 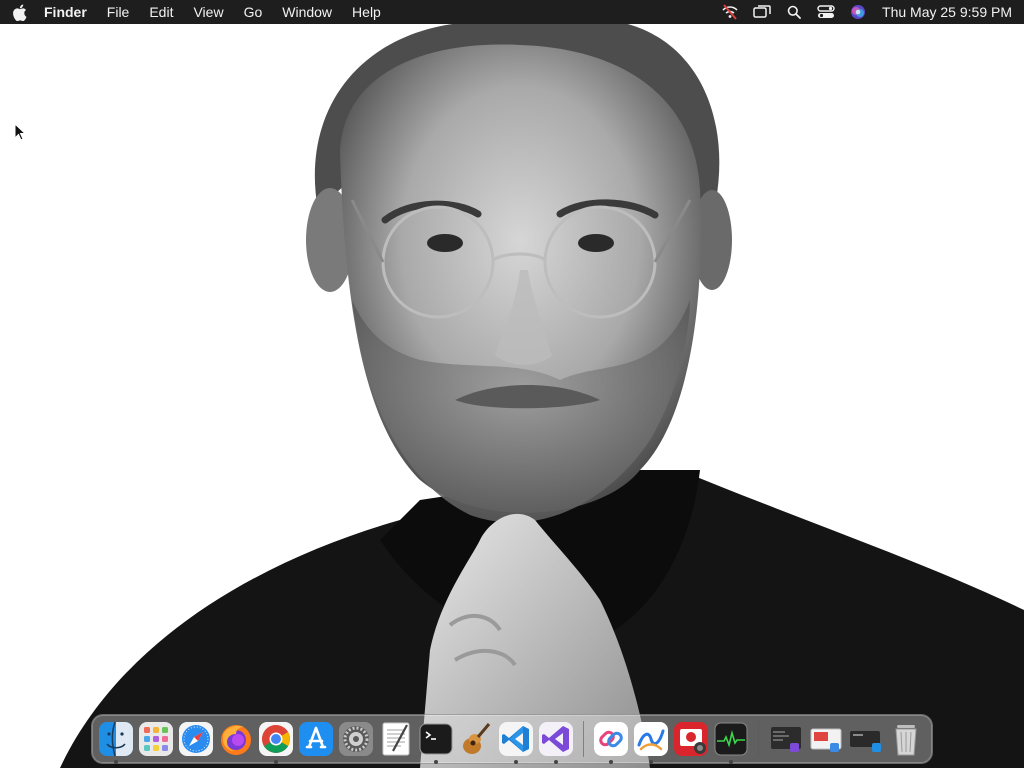 What do you see at coordinates (476, 739) in the screenshot?
I see `instruments-icon` at bounding box center [476, 739].